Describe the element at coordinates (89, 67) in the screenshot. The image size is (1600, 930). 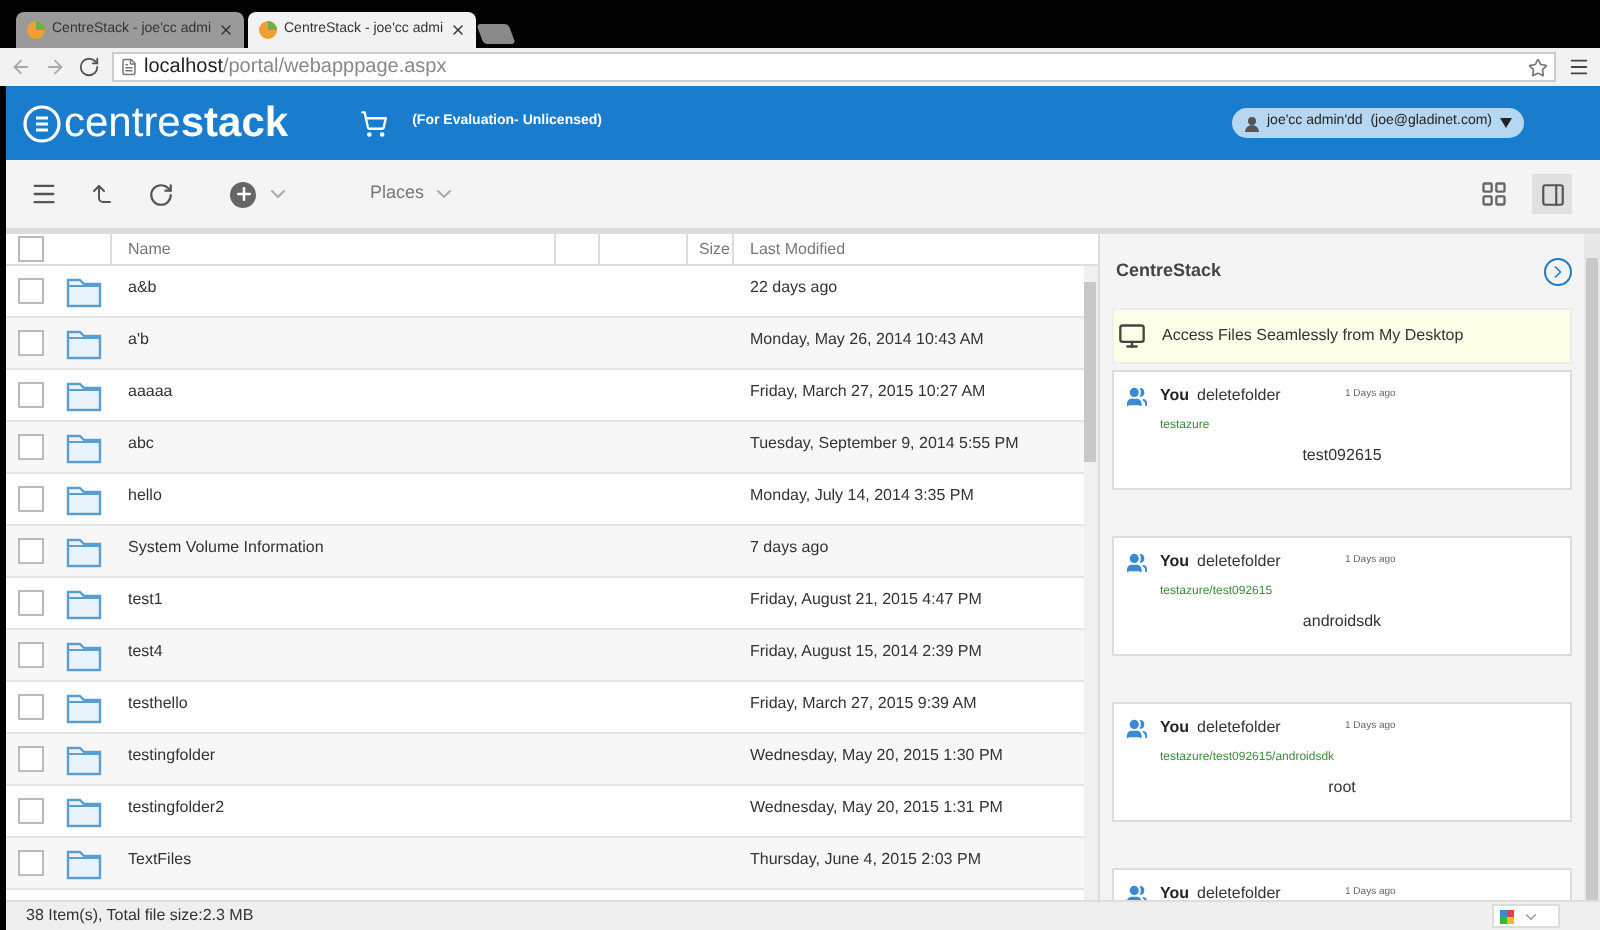
I see `reload-icon` at that location.